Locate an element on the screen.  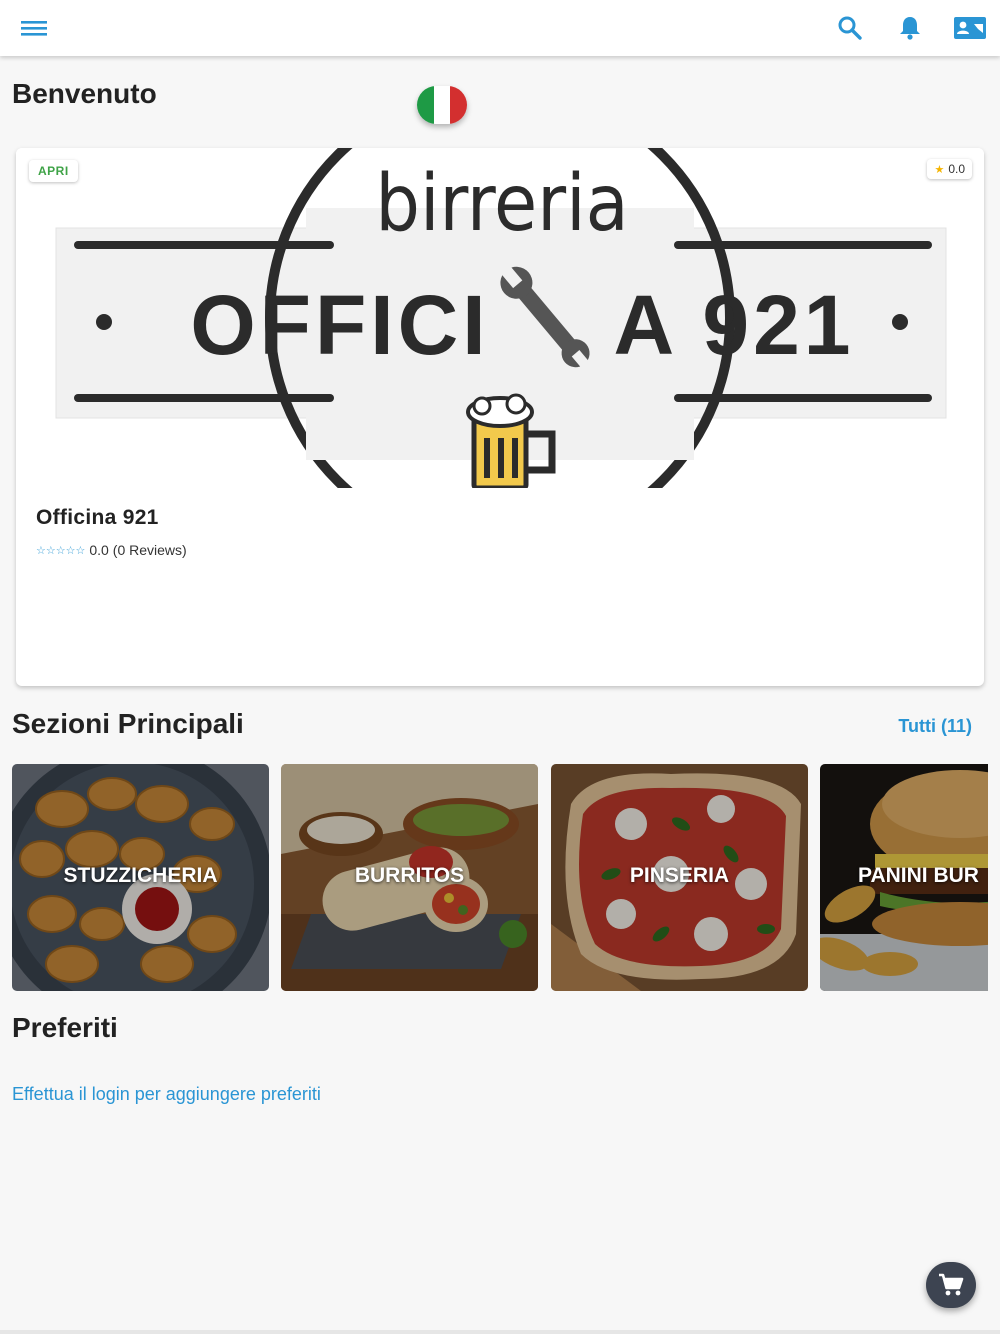
section-card-stuzzicheria: STUZZICHERIA is located at coordinates (140, 877).